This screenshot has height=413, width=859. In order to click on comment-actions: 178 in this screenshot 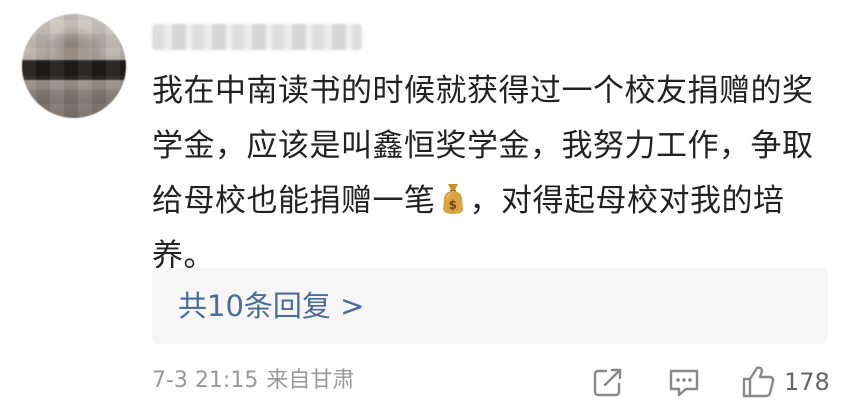, I will do `click(713, 382)`.